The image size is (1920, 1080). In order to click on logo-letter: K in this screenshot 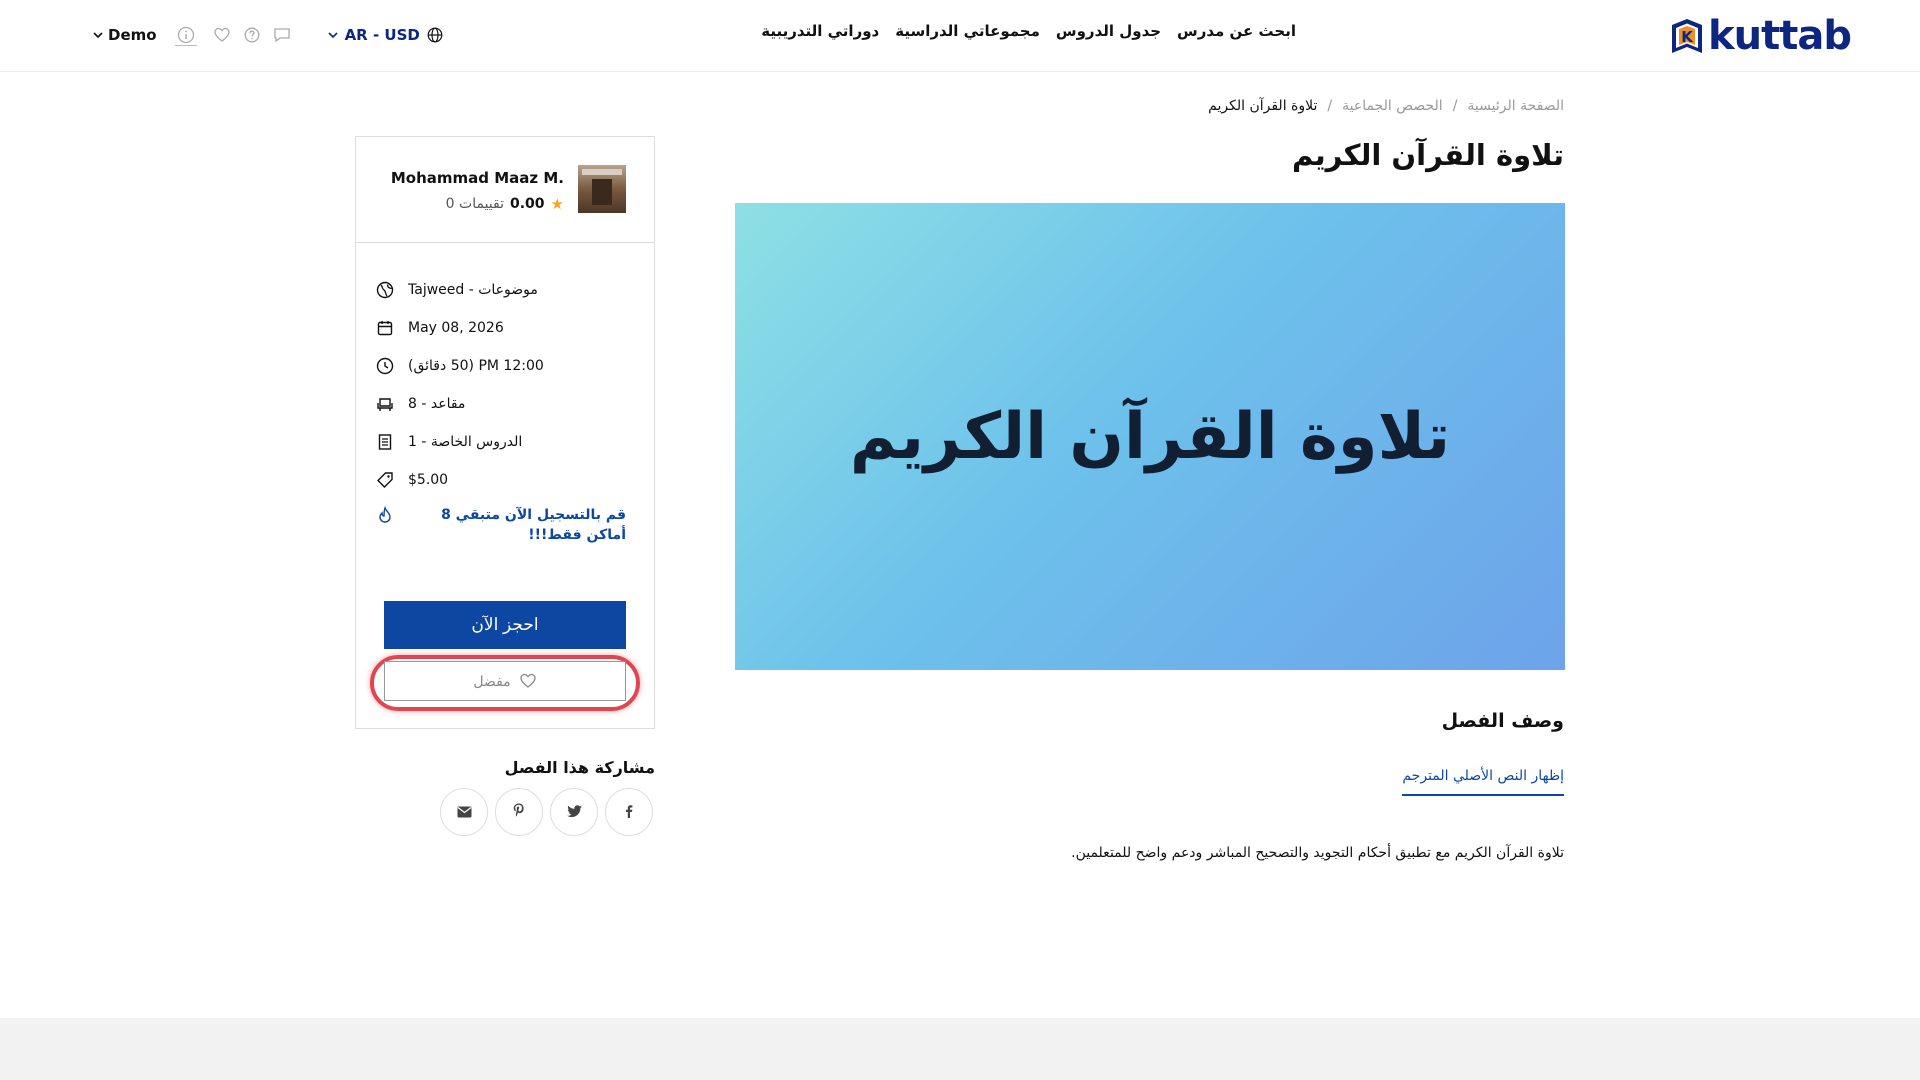, I will do `click(1687, 37)`.